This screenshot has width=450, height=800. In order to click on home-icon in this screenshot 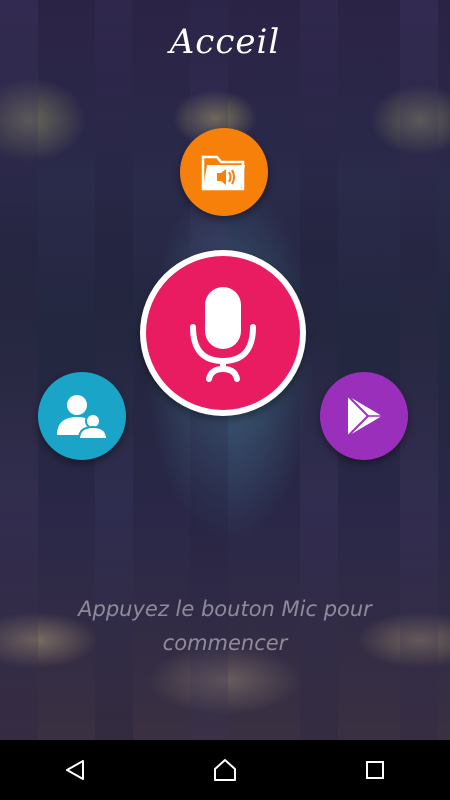, I will do `click(225, 770)`.